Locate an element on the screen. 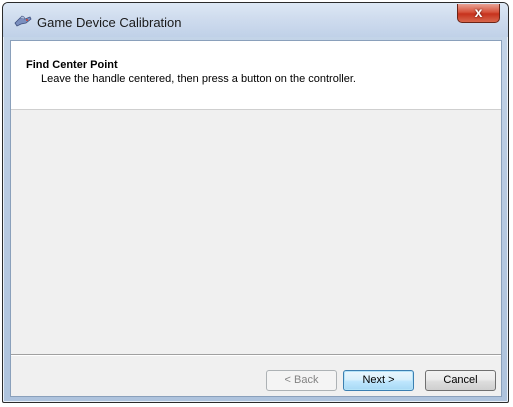 Image resolution: width=513 pixels, height=407 pixels. close-icon: x is located at coordinates (478, 12).